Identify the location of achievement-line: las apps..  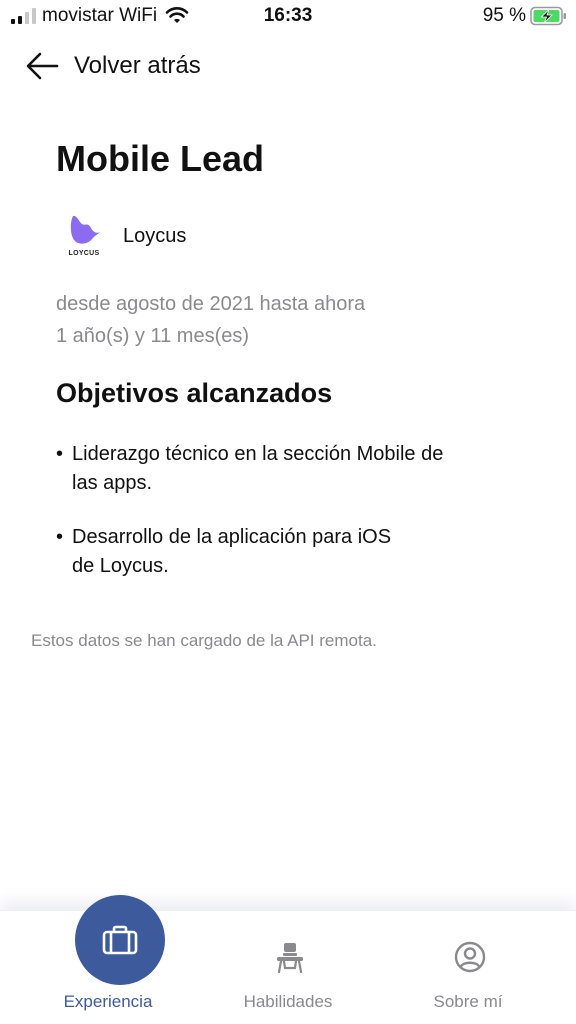
(112, 483).